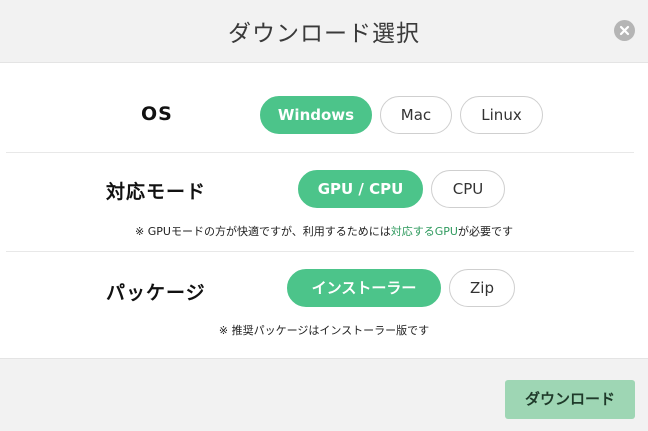  I want to click on mode-option-cpu: CPU, so click(468, 189).